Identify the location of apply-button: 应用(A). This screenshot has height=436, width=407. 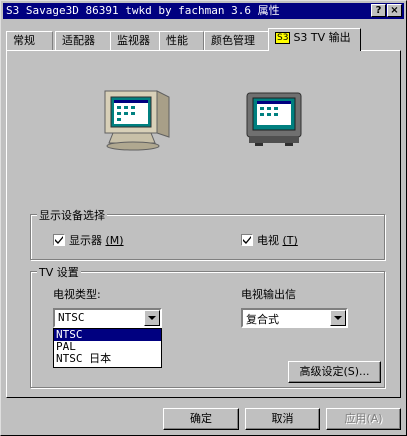
(363, 419).